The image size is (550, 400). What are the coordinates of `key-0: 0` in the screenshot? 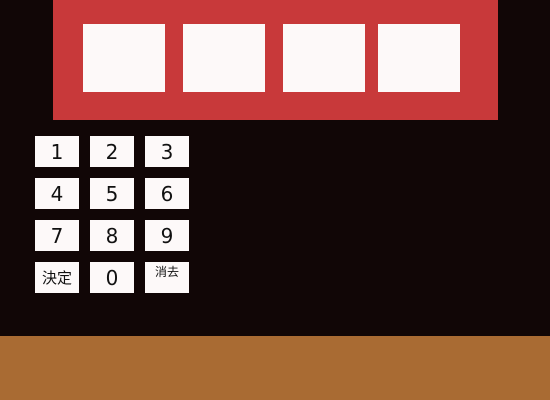 It's located at (112, 277).